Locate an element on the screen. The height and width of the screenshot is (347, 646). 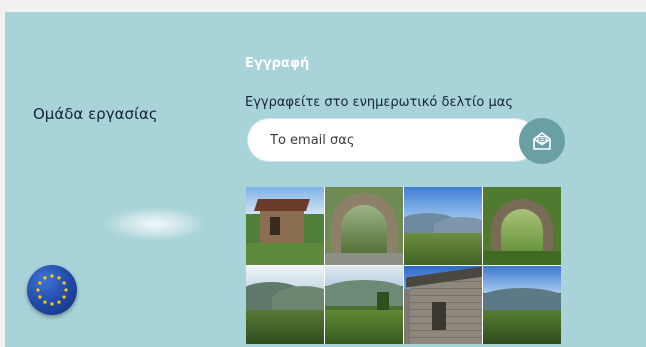
photo-stone-bridge is located at coordinates (364, 226).